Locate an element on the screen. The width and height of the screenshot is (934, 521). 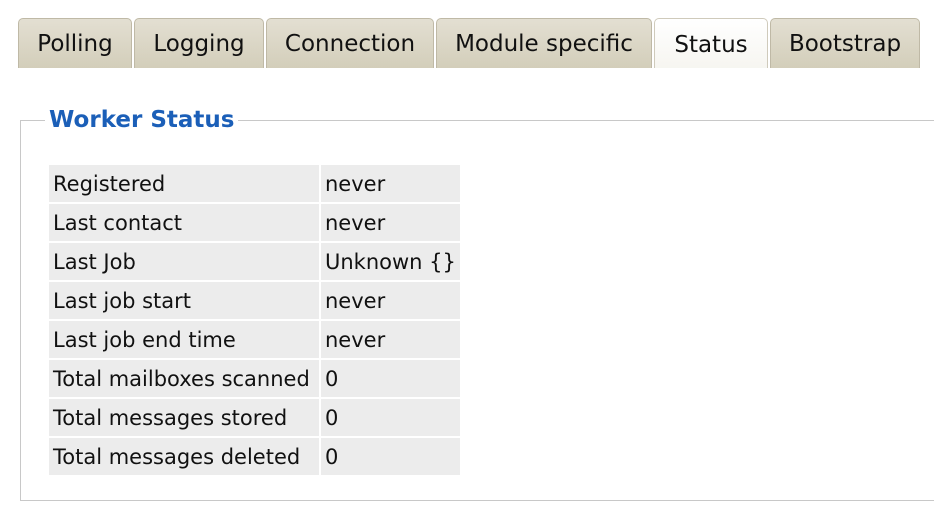
table-row-total-messages-deleted: Total messages deleted 0 is located at coordinates (254, 456).